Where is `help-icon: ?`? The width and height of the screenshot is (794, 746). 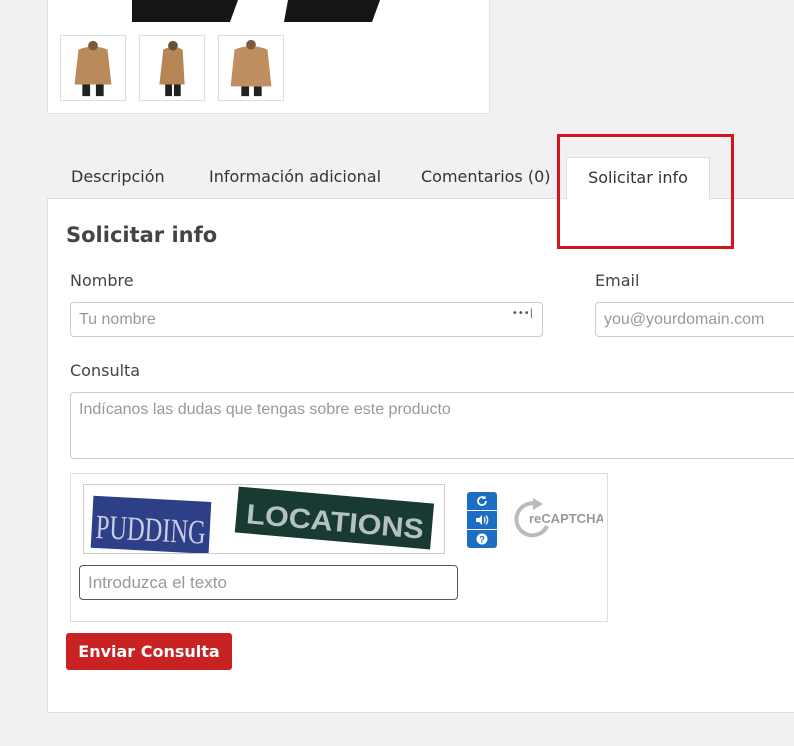
help-icon: ? is located at coordinates (482, 539).